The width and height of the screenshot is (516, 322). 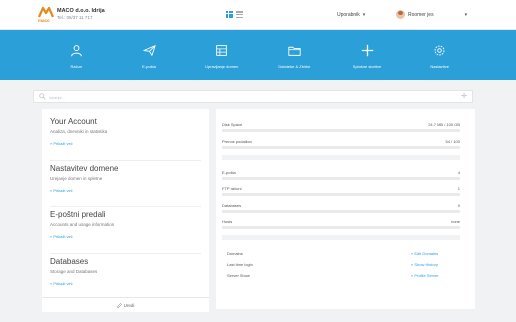 What do you see at coordinates (79, 131) in the screenshot?
I see `card-subtitle: Analiza, dnevniki in statistika` at bounding box center [79, 131].